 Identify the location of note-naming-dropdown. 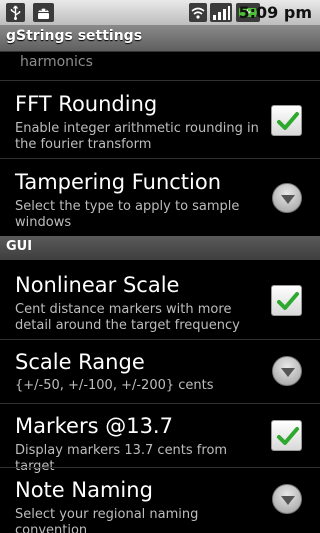
(287, 499).